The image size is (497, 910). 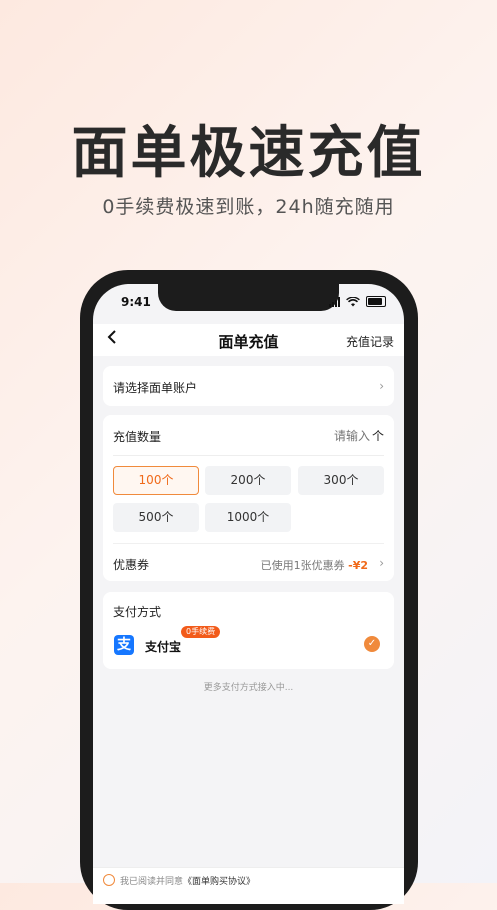 I want to click on agreement-prefix: 我已阅读并同意, so click(x=152, y=882).